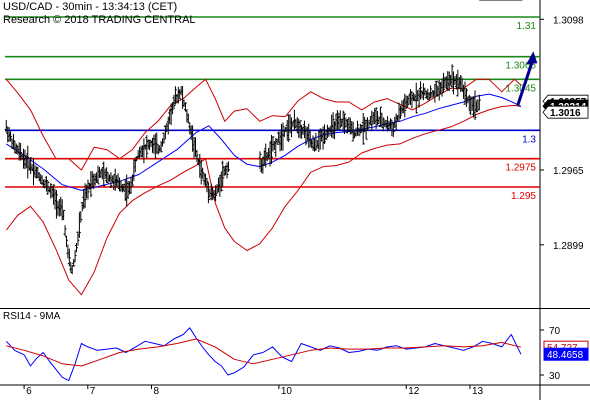 Image resolution: width=590 pixels, height=400 pixels. Describe the element at coordinates (478, 391) in the screenshot. I see `x-tick-label: 13` at that location.